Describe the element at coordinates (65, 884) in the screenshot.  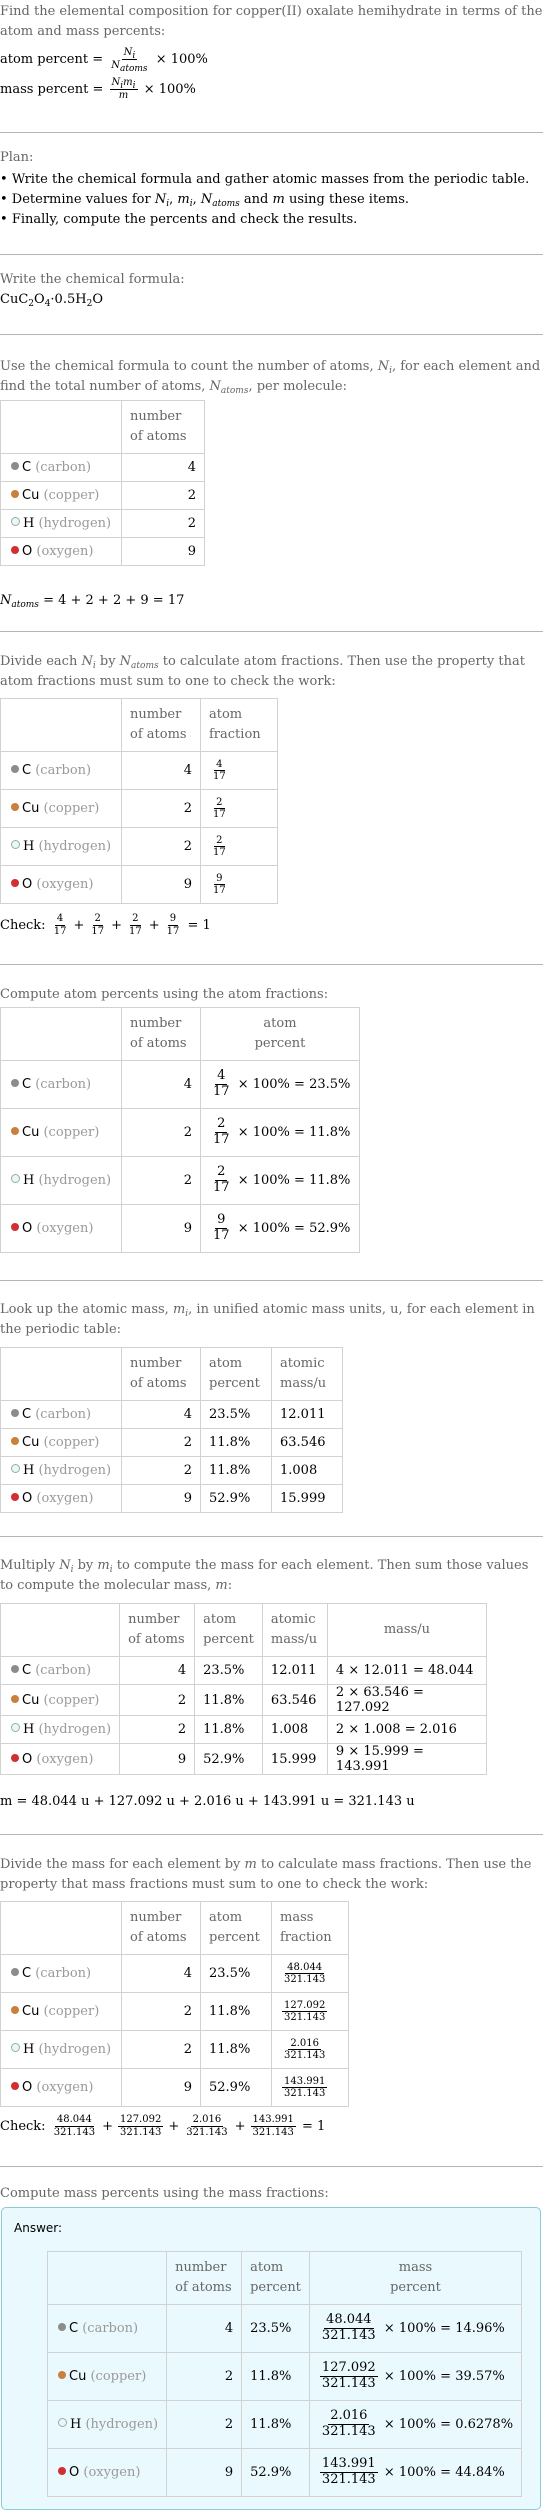
I see `element-name: (oxygen)` at that location.